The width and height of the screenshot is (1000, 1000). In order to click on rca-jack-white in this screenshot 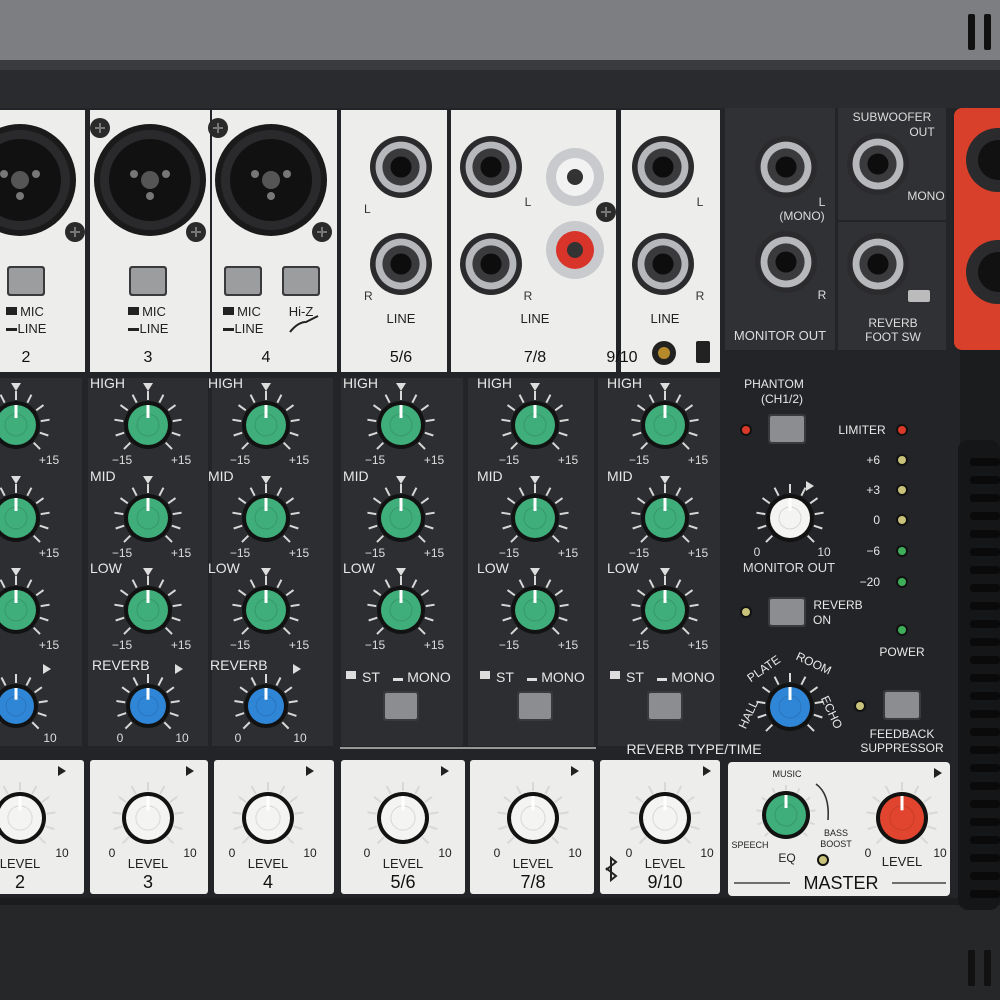, I will do `click(575, 177)`.